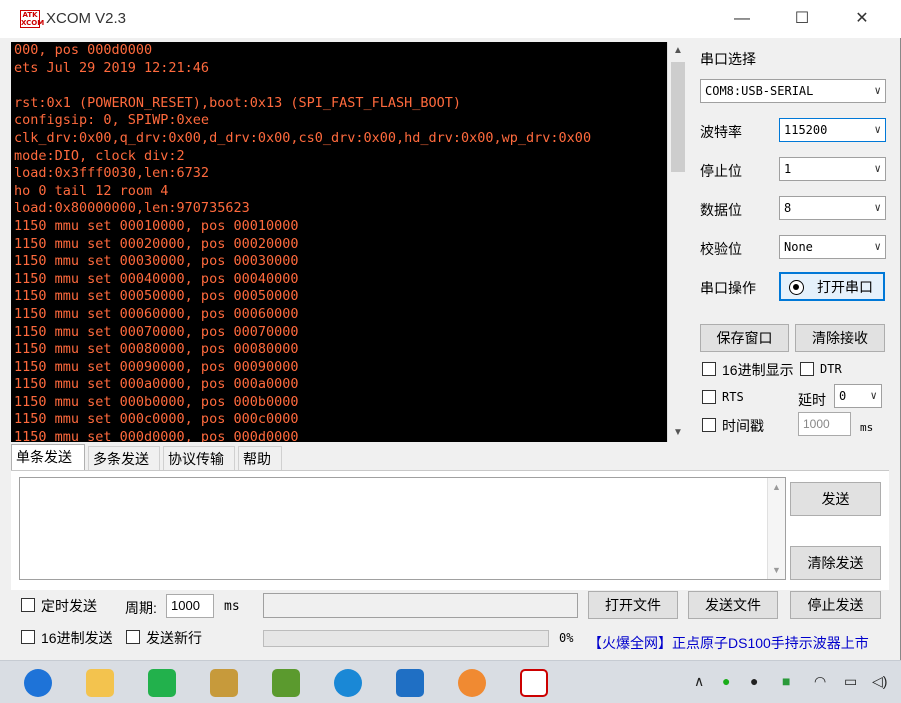 This screenshot has width=901, height=703. I want to click on terminal-line: 1150 mmu set 00010000, pos 00010000, so click(156, 225).